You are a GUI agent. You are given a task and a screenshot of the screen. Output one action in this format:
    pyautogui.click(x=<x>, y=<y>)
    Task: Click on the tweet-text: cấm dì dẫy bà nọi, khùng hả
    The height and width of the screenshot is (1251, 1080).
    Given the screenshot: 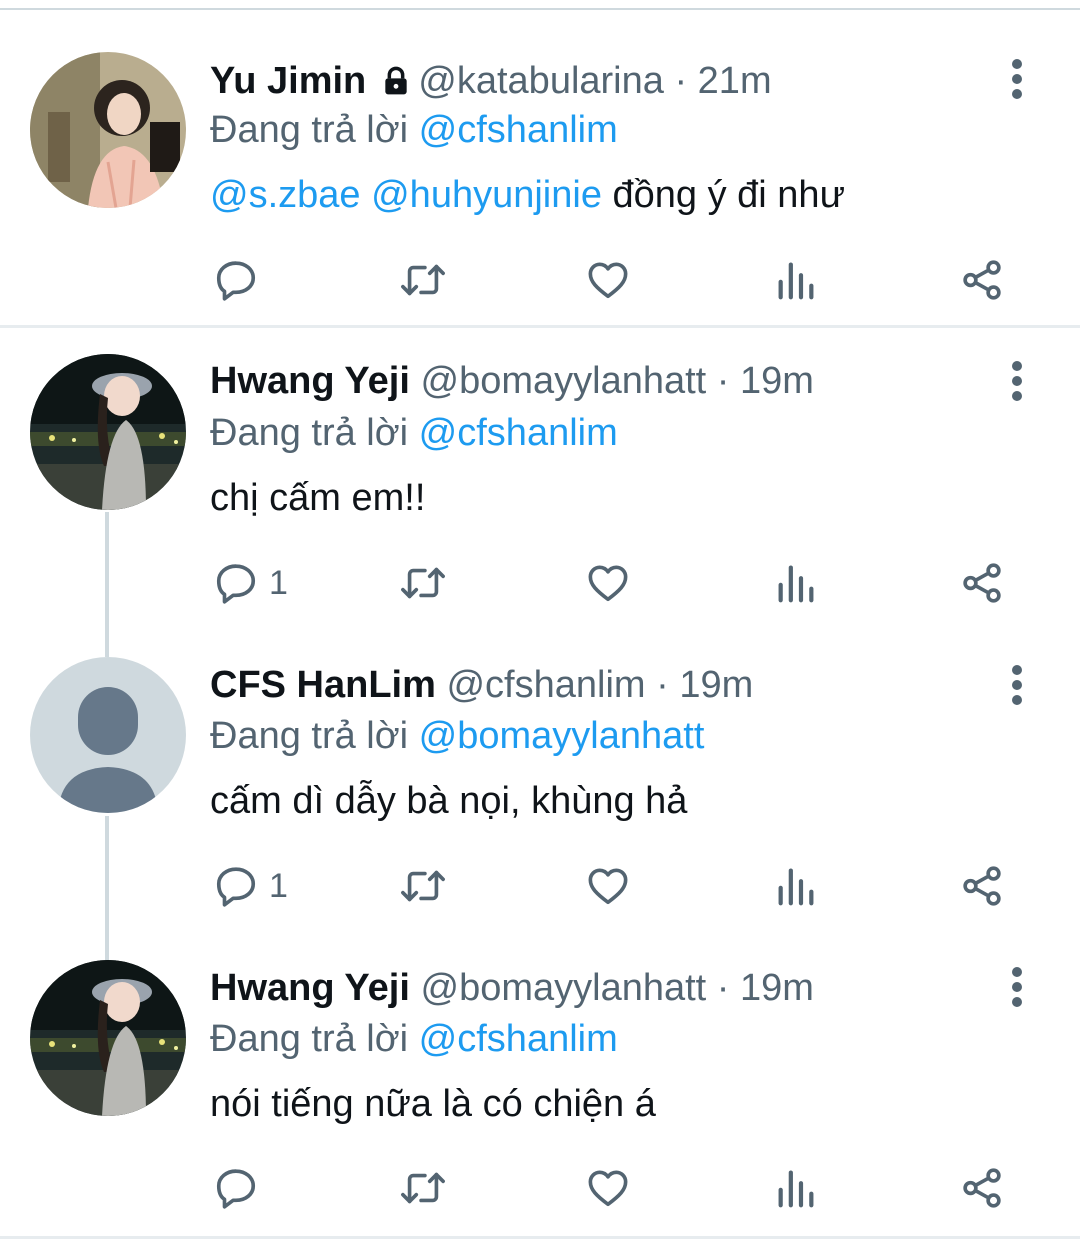 What is the action you would take?
    pyautogui.click(x=448, y=801)
    